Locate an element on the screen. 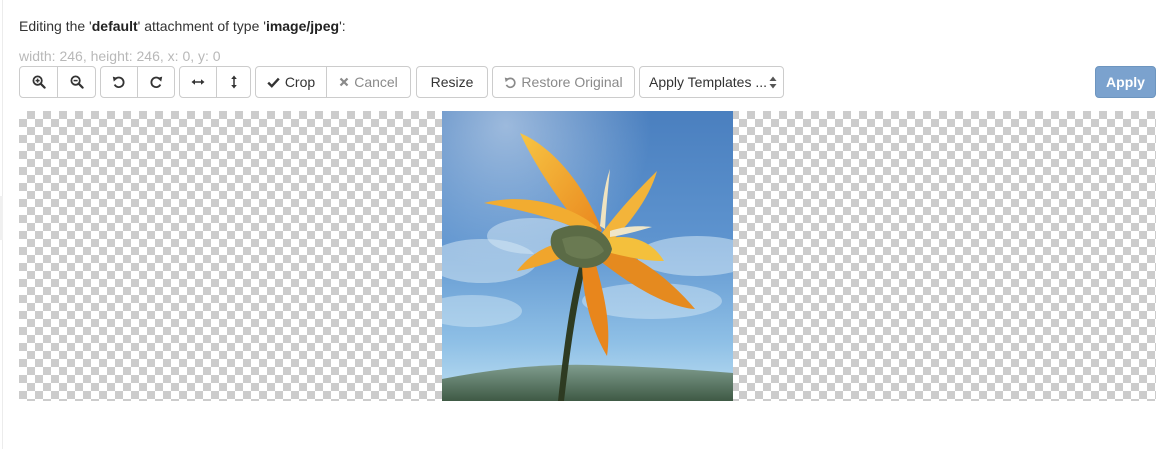 The height and width of the screenshot is (449, 1171). flip-vertical-icon is located at coordinates (233, 82).